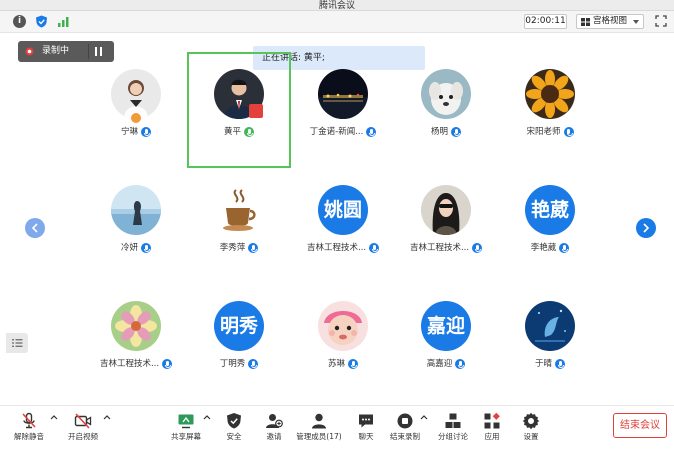 This screenshot has height=451, width=674. I want to click on participant-tile: 苏琳, so click(343, 342).